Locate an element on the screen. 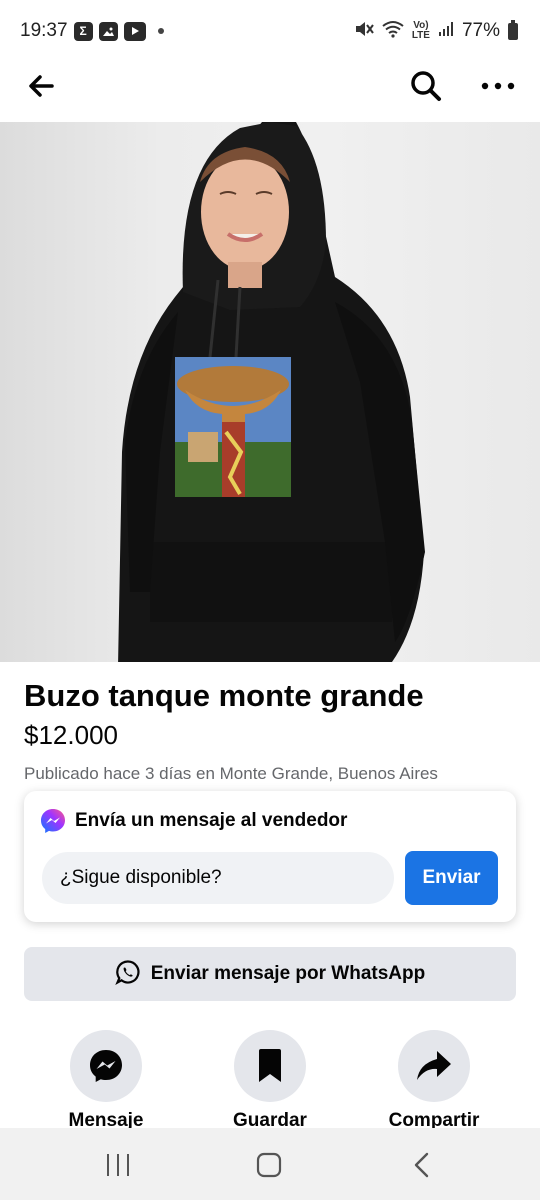  home-icon is located at coordinates (269, 1167).